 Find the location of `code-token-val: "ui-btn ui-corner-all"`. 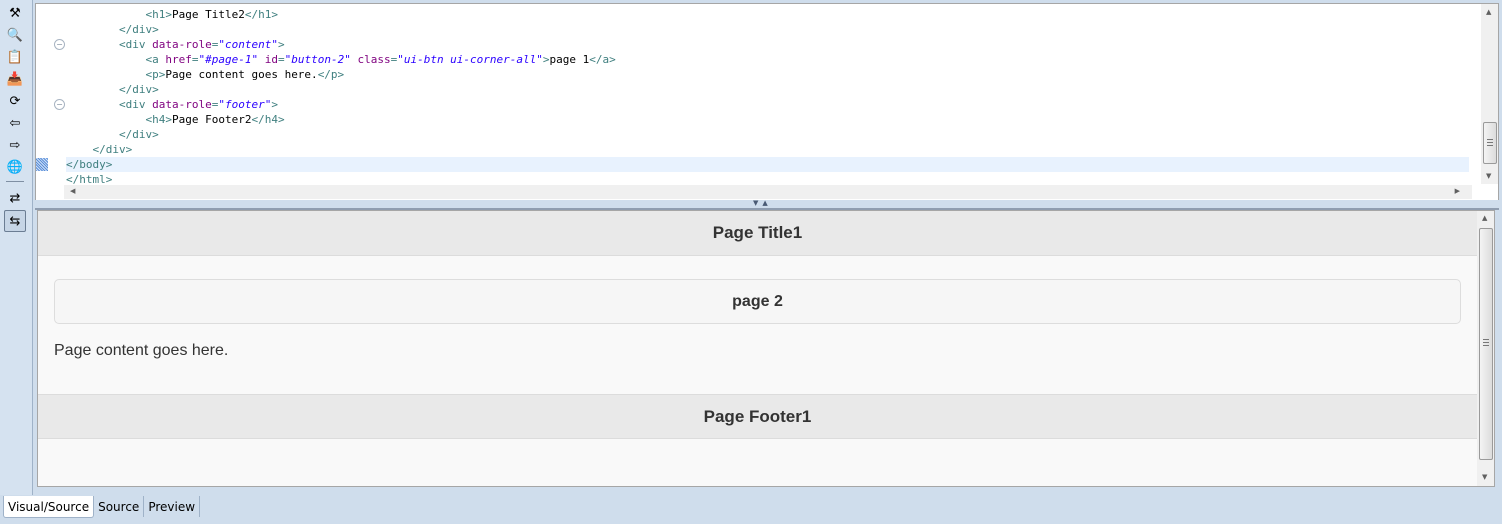

code-token-val: "ui-btn ui-corner-all" is located at coordinates (470, 59).